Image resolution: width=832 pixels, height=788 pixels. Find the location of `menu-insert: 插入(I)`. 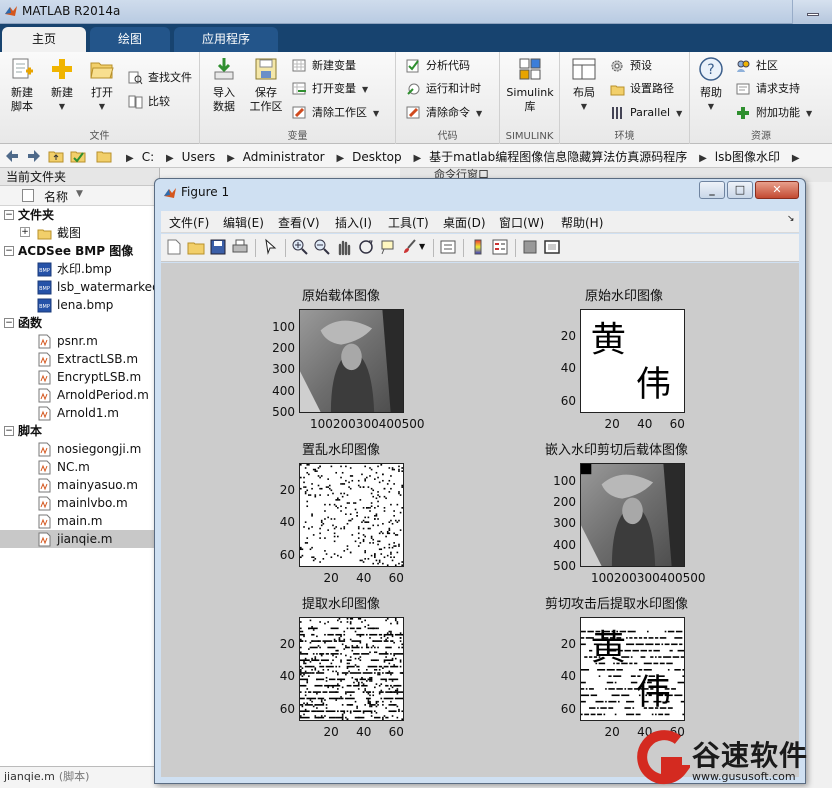

menu-insert: 插入(I) is located at coordinates (353, 222).